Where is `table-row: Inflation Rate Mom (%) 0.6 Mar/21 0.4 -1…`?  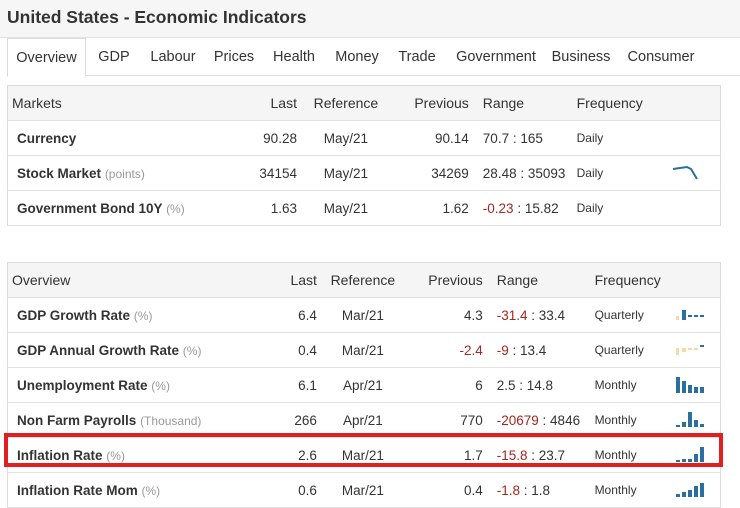 table-row: Inflation Rate Mom (%) 0.6 Mar/21 0.4 -1… is located at coordinates (364, 490).